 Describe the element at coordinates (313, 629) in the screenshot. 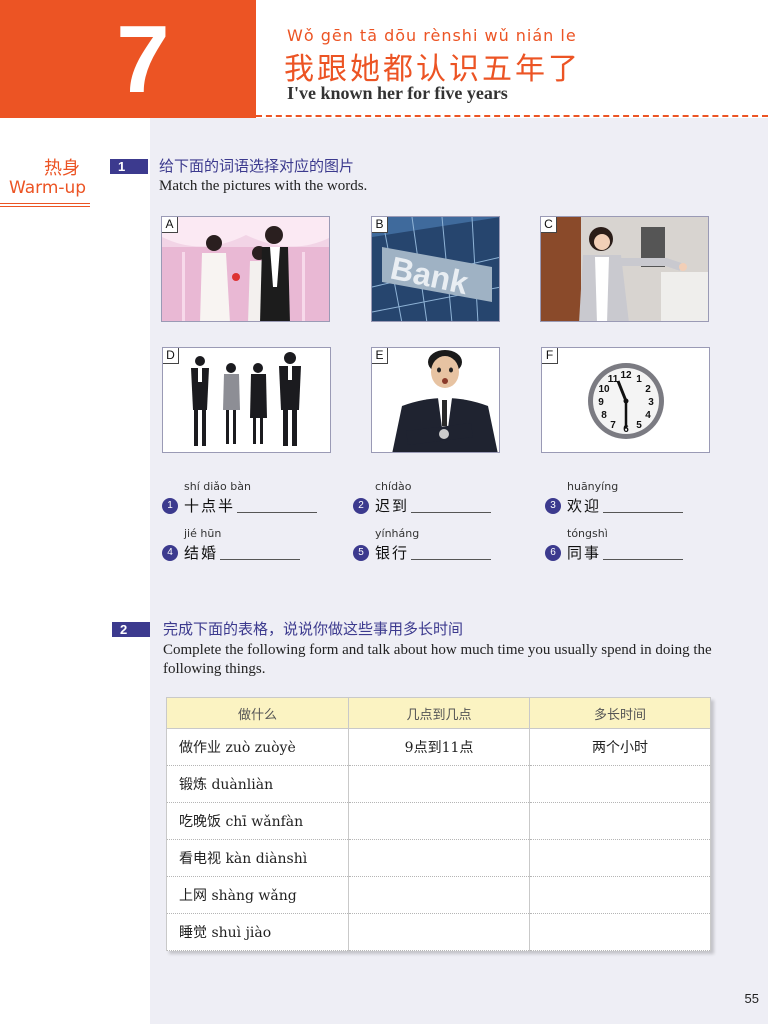

I see `section-2-title: 完成下面的表格，说说你做这些事用多长时间` at that location.